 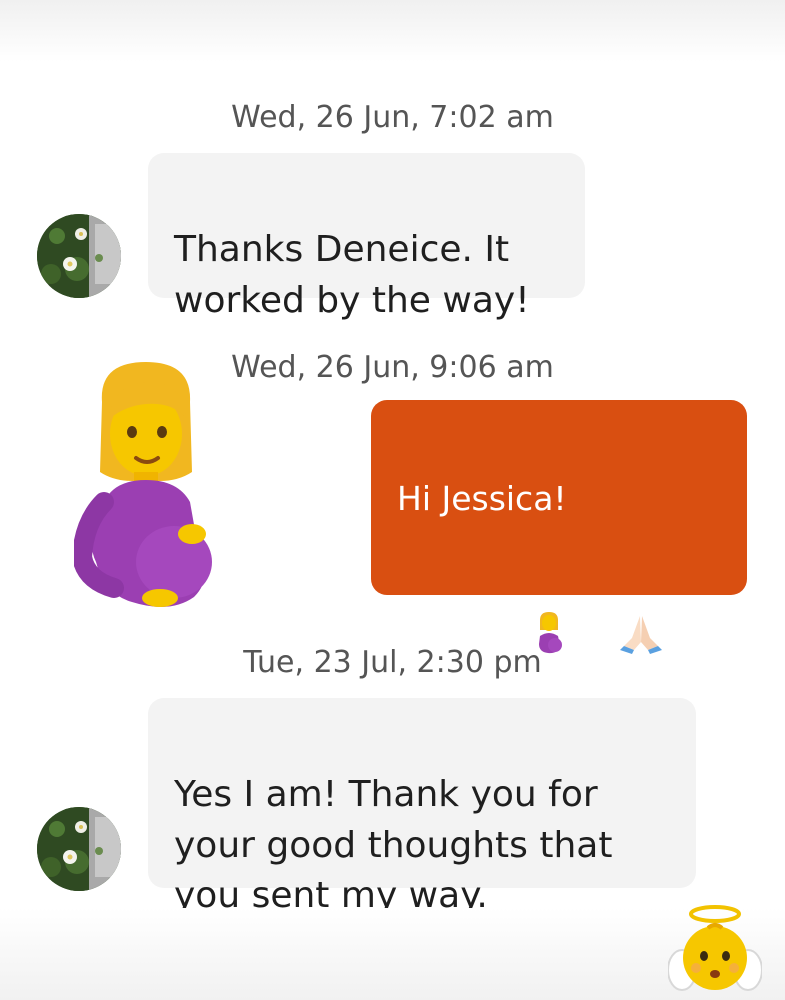 What do you see at coordinates (352, 275) in the screenshot?
I see `message-text: Thanks Deneice. It worked by the way!` at bounding box center [352, 275].